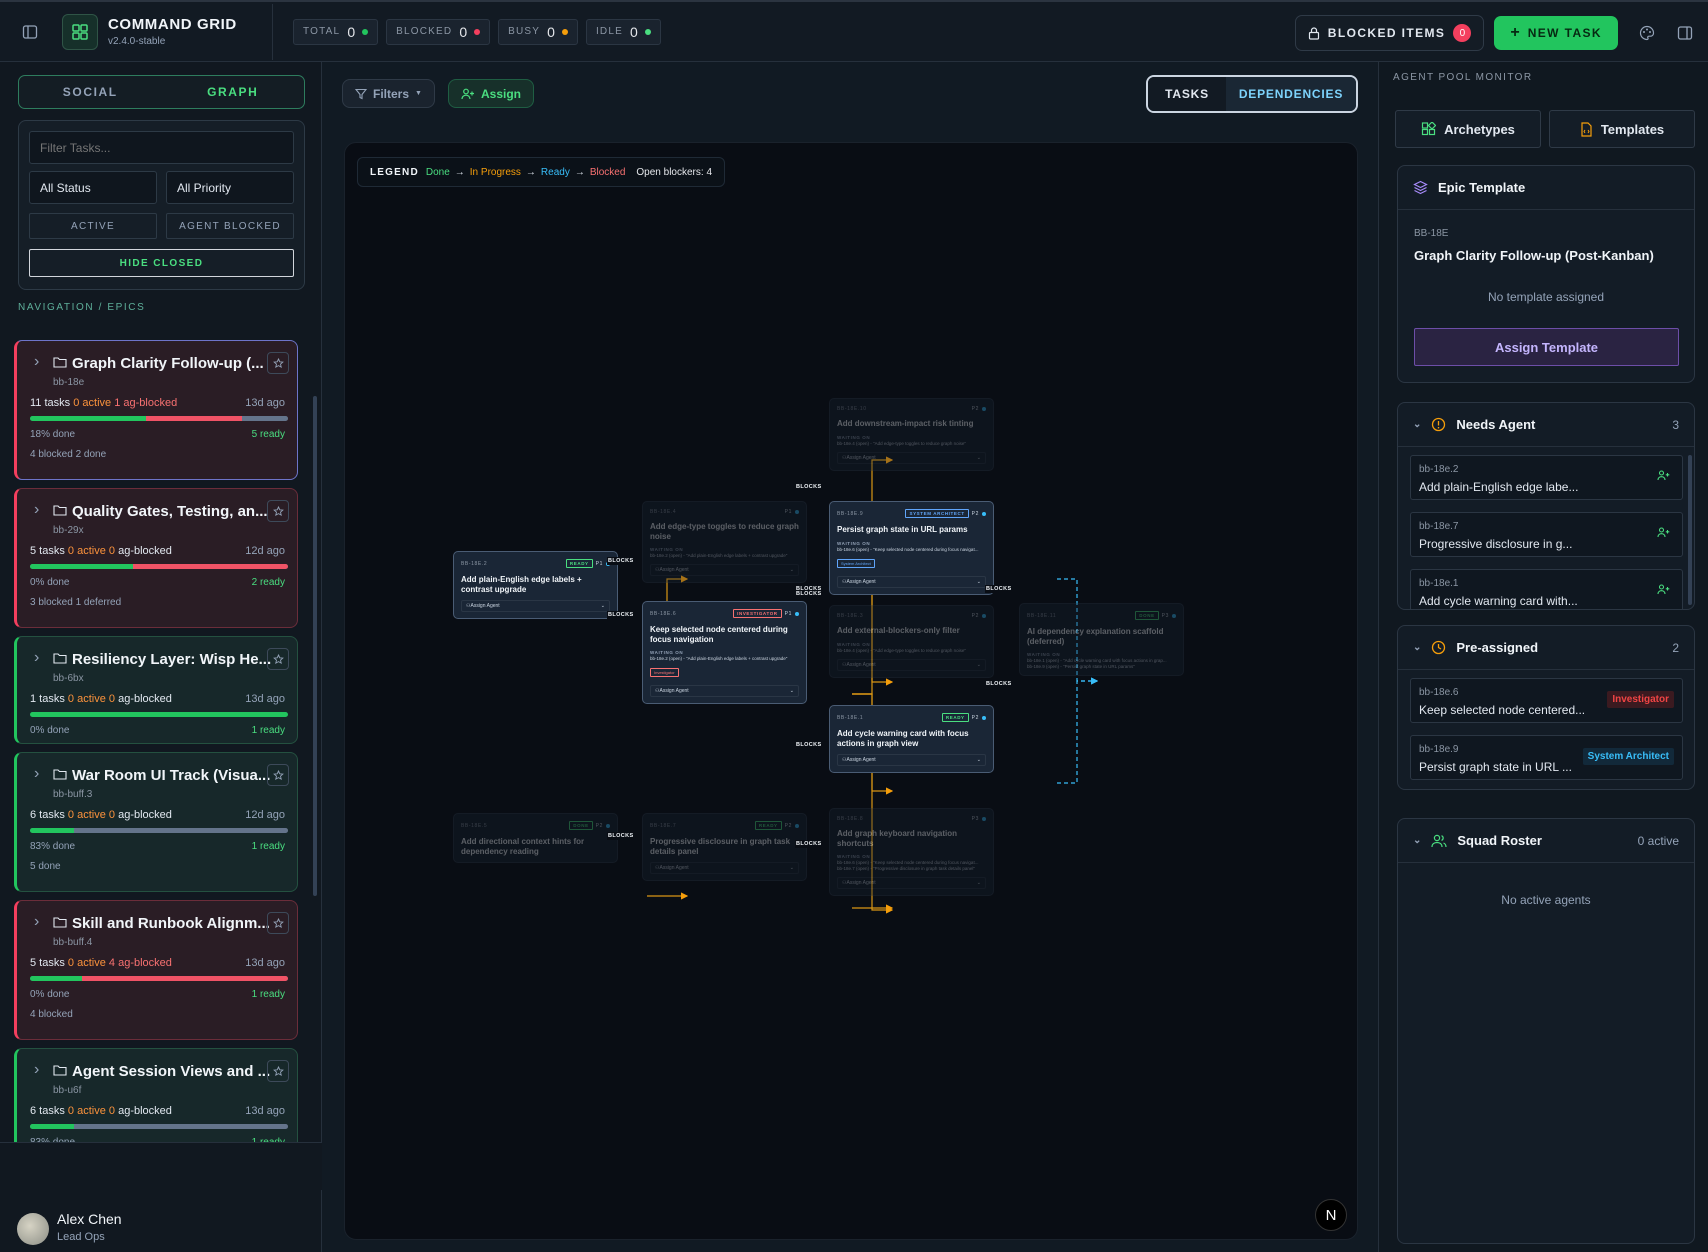 Image resolution: width=1708 pixels, height=1252 pixels. I want to click on tab-social: SOCIAL, so click(90, 92).